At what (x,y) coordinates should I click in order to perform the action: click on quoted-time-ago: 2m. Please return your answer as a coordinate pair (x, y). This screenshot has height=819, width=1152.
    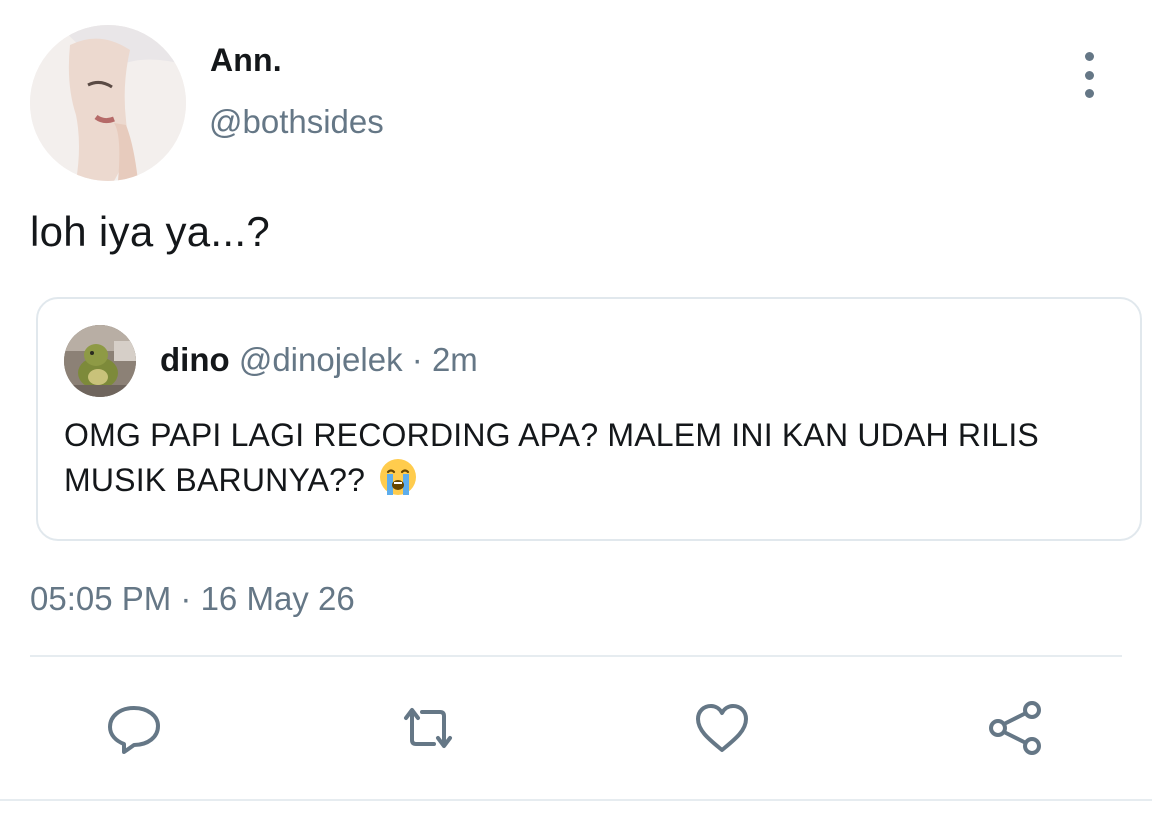
    Looking at the image, I should click on (454, 359).